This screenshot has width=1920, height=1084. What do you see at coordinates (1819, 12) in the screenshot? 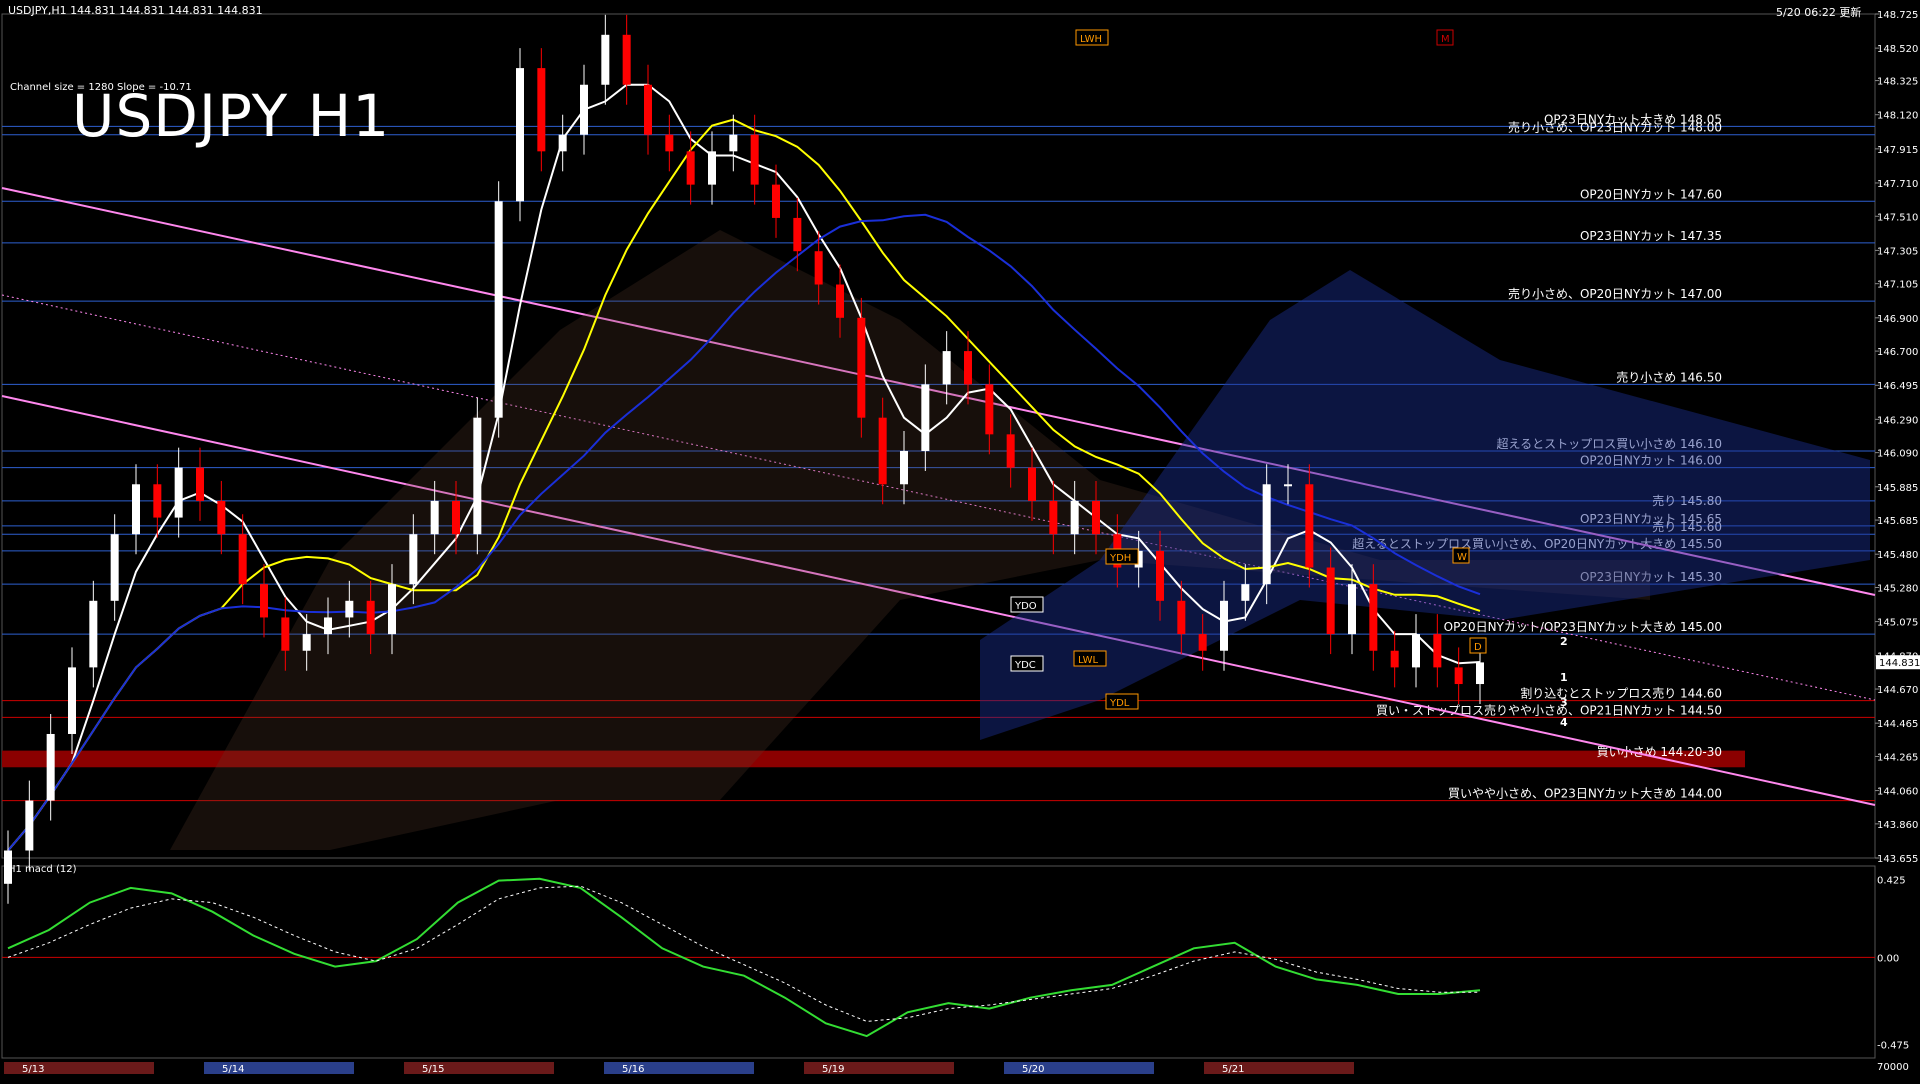
I see `update-timestamp: 5/20 06:22 更新` at bounding box center [1819, 12].